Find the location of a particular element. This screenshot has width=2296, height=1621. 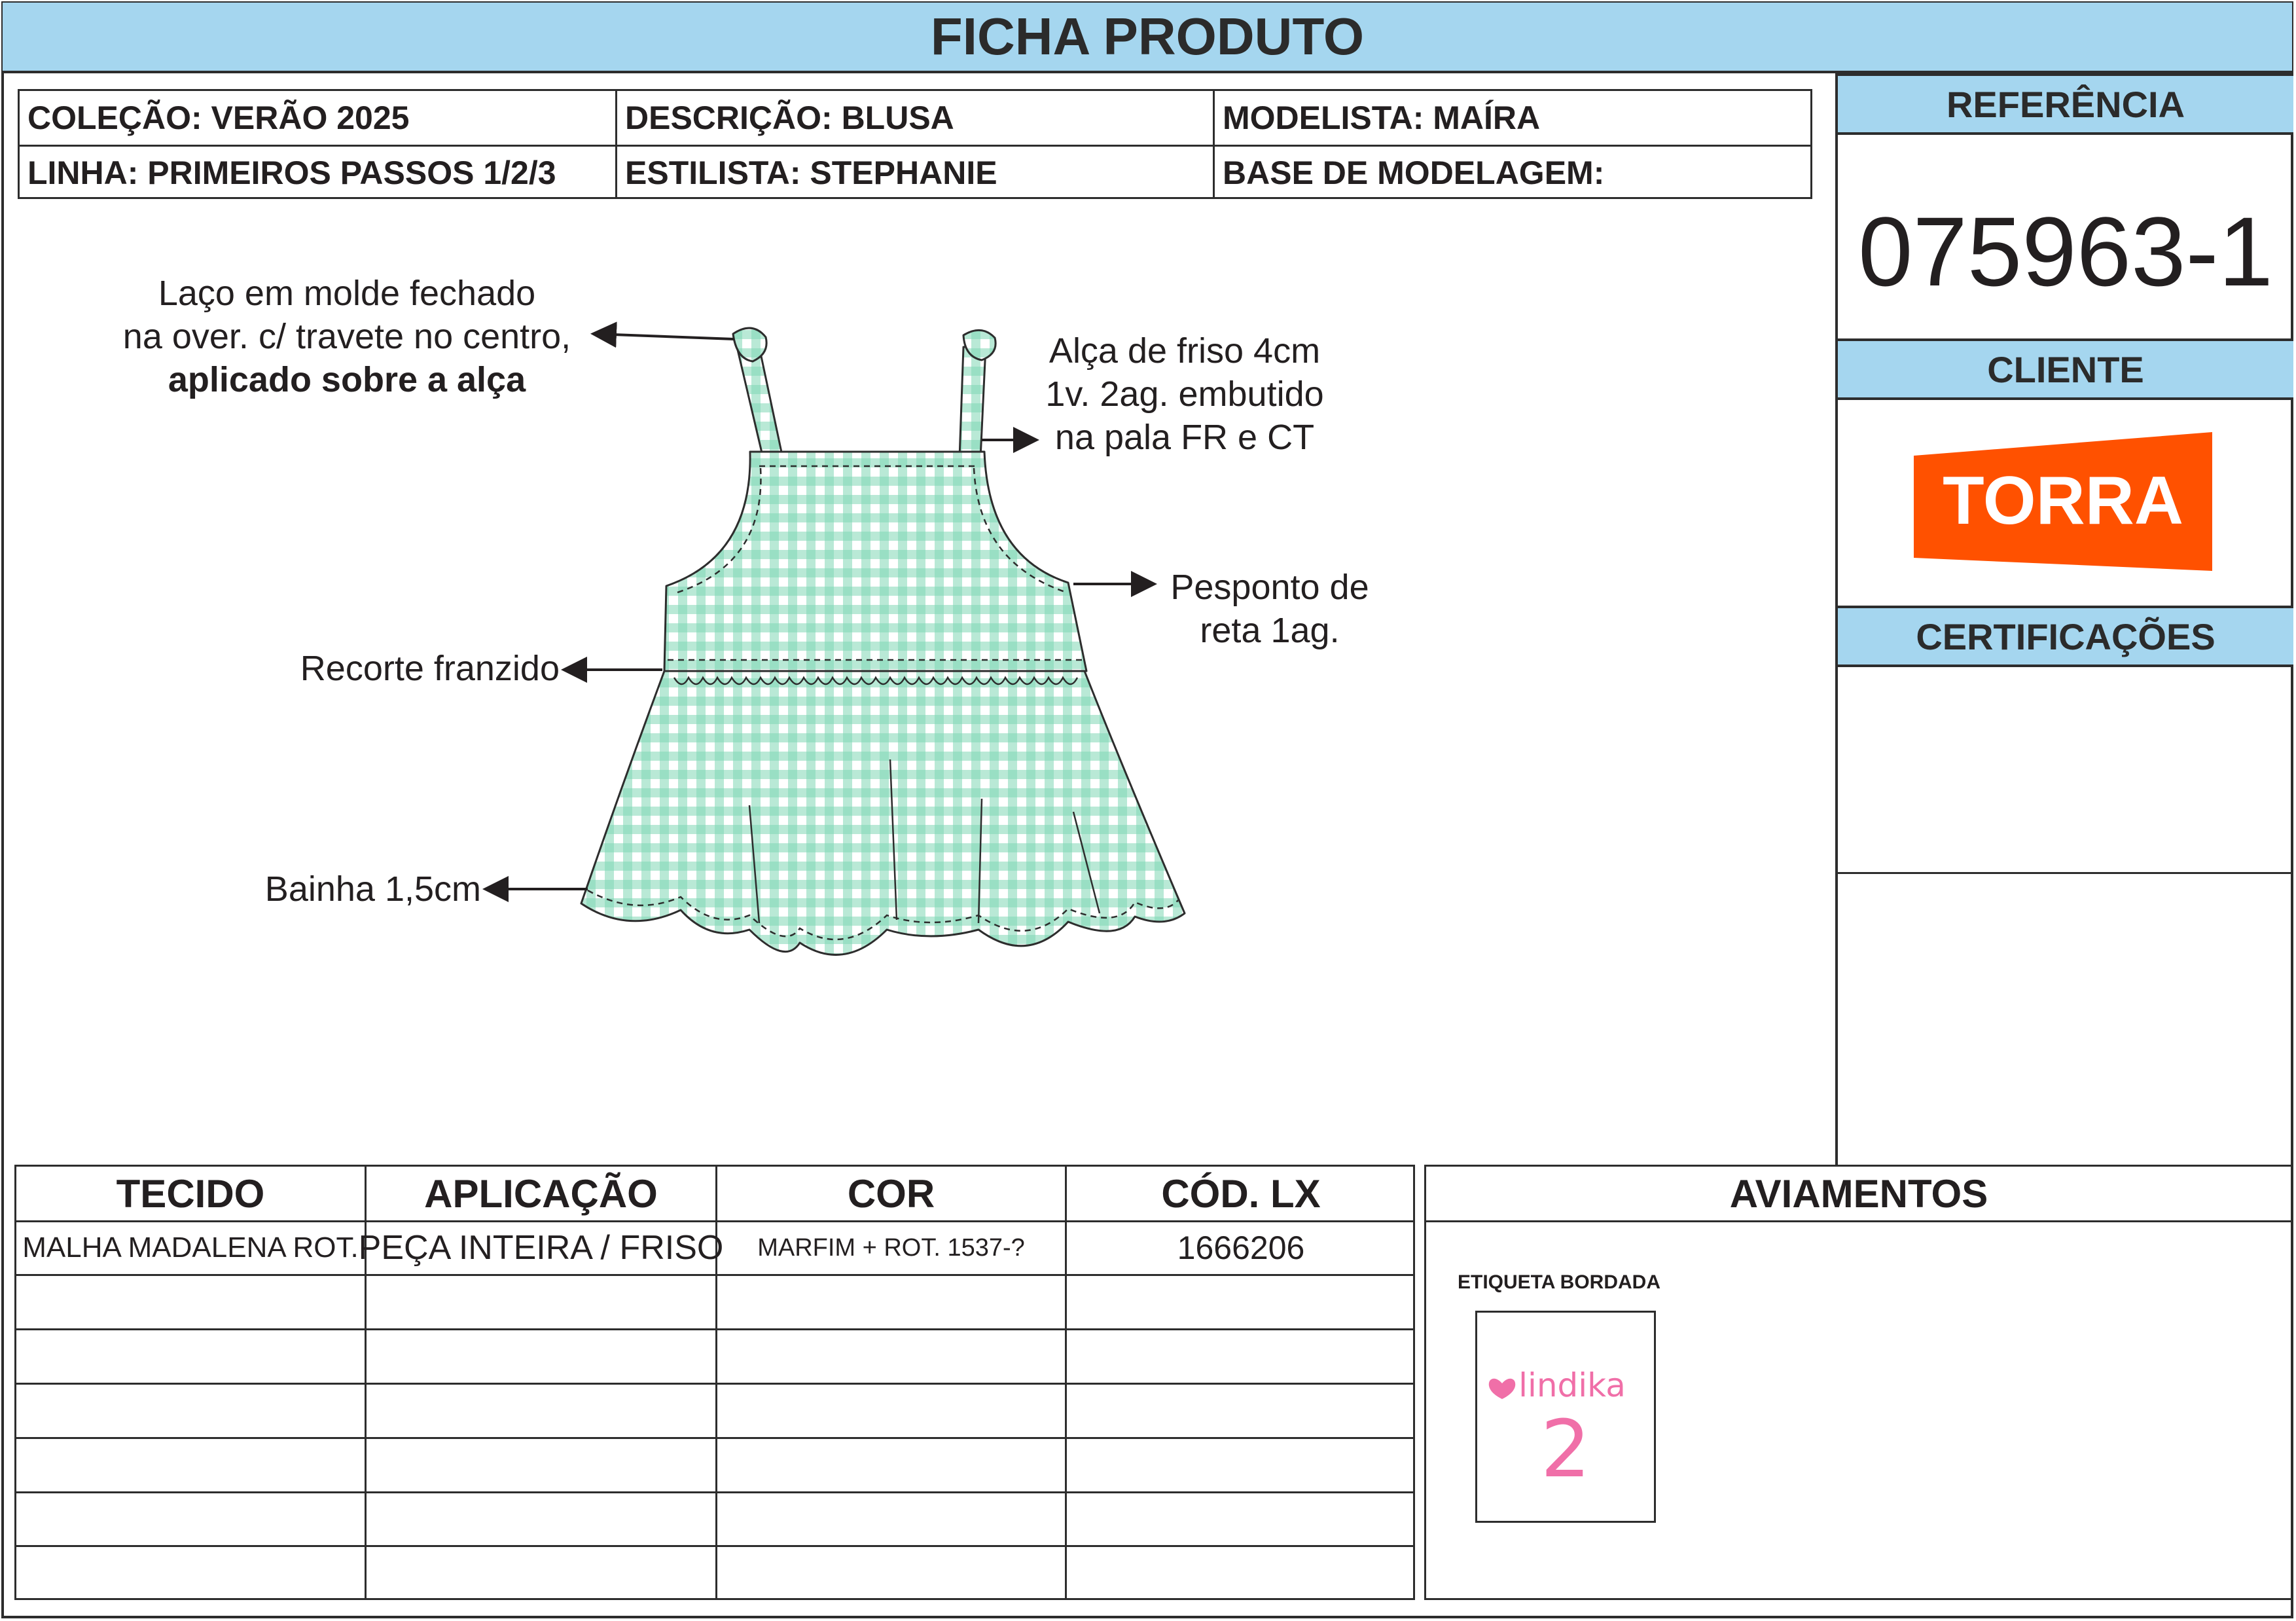

aviamento-item-label: ETIQUETA BORDADA is located at coordinates (1559, 1282).